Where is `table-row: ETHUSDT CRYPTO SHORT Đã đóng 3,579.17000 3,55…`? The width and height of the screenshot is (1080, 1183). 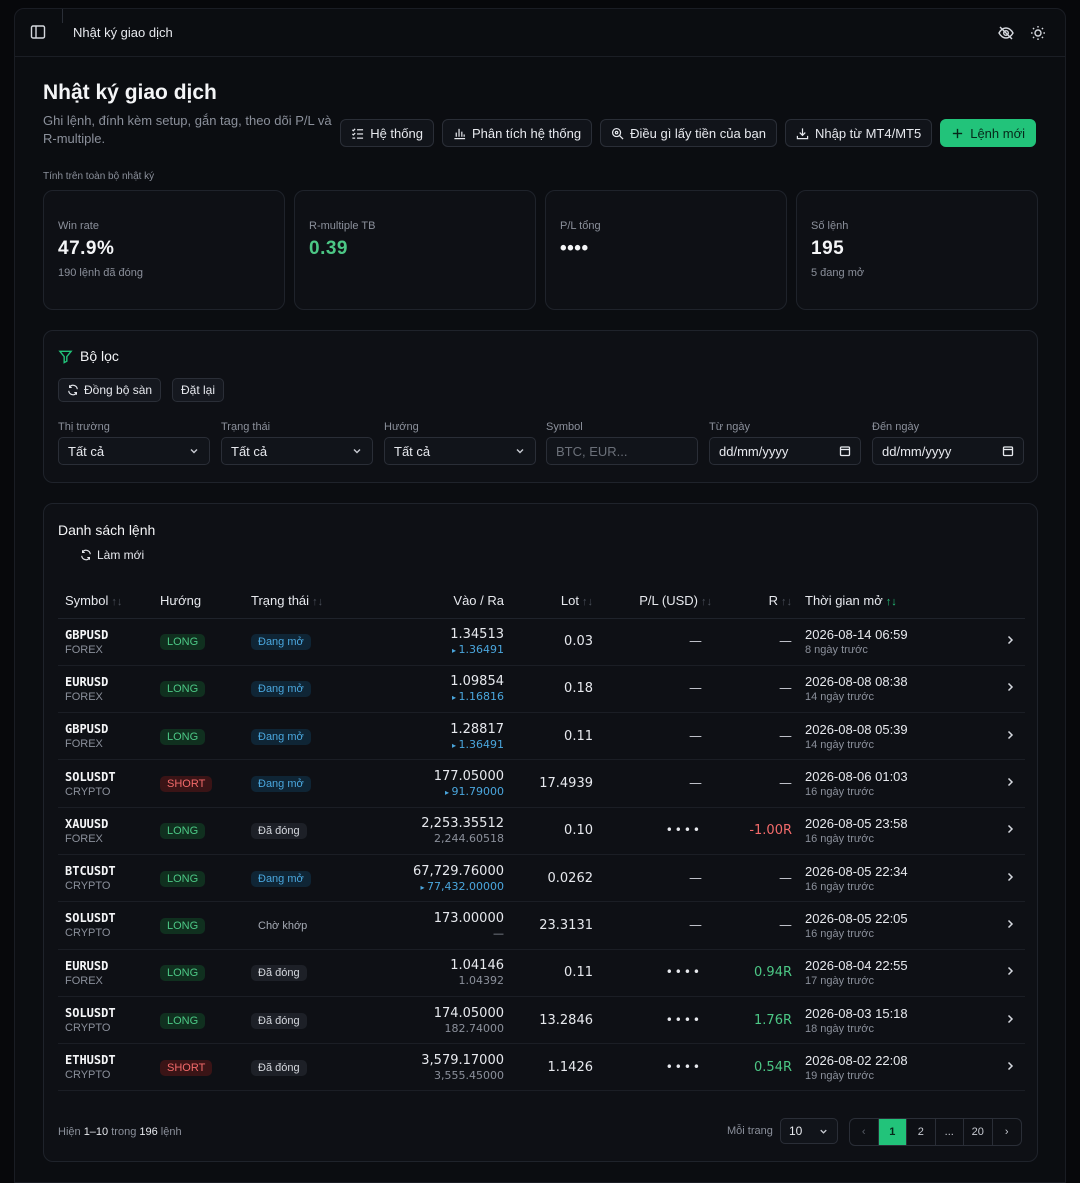
table-row: ETHUSDT CRYPTO SHORT Đã đóng 3,579.17000 3,55… is located at coordinates (541, 1067).